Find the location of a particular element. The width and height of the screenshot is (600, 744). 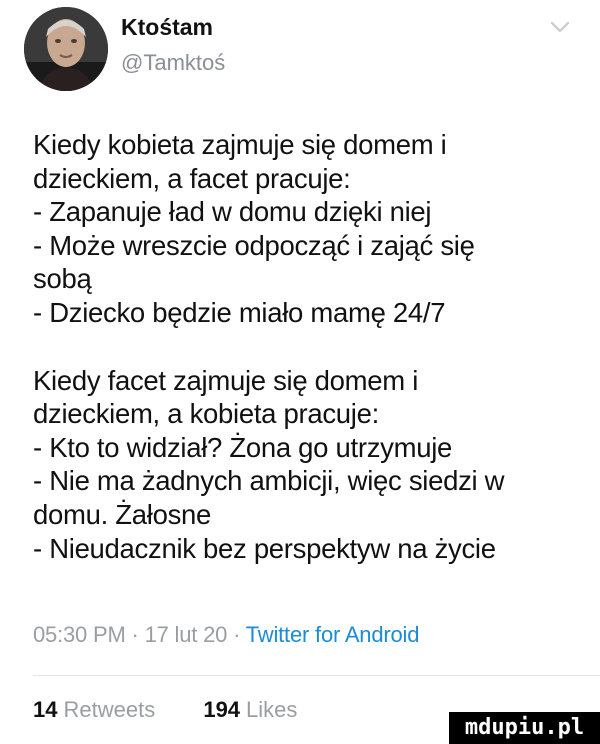

tweet-line: domu. Żałosne is located at coordinates (122, 514).